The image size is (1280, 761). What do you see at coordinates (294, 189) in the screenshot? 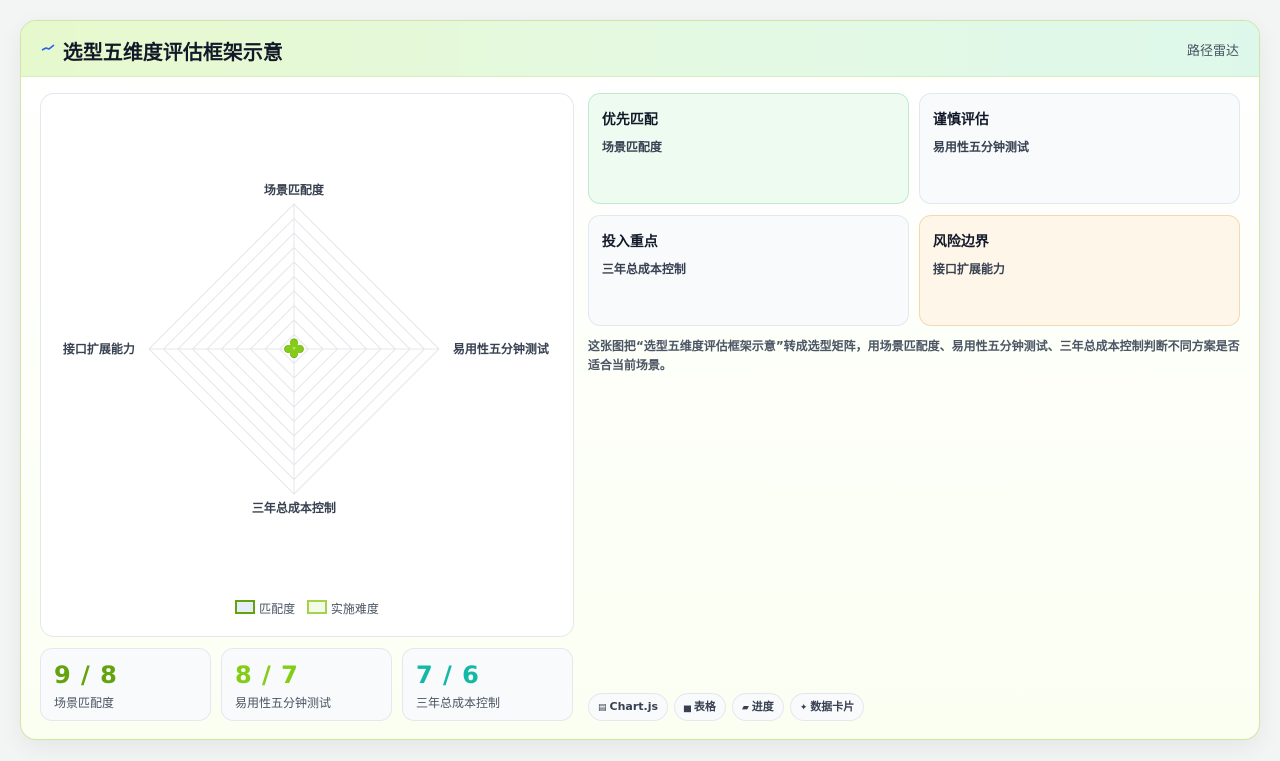
I see `radar-axis-label: 场景匹配度` at bounding box center [294, 189].